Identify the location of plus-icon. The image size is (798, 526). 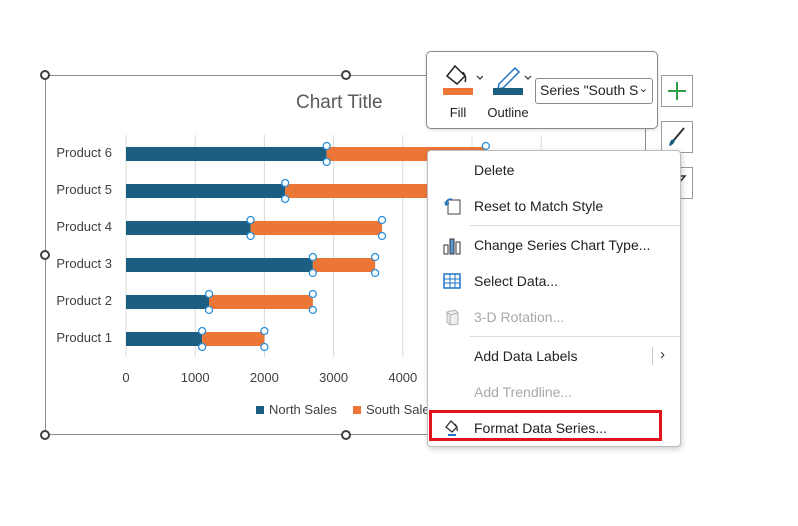
(677, 91).